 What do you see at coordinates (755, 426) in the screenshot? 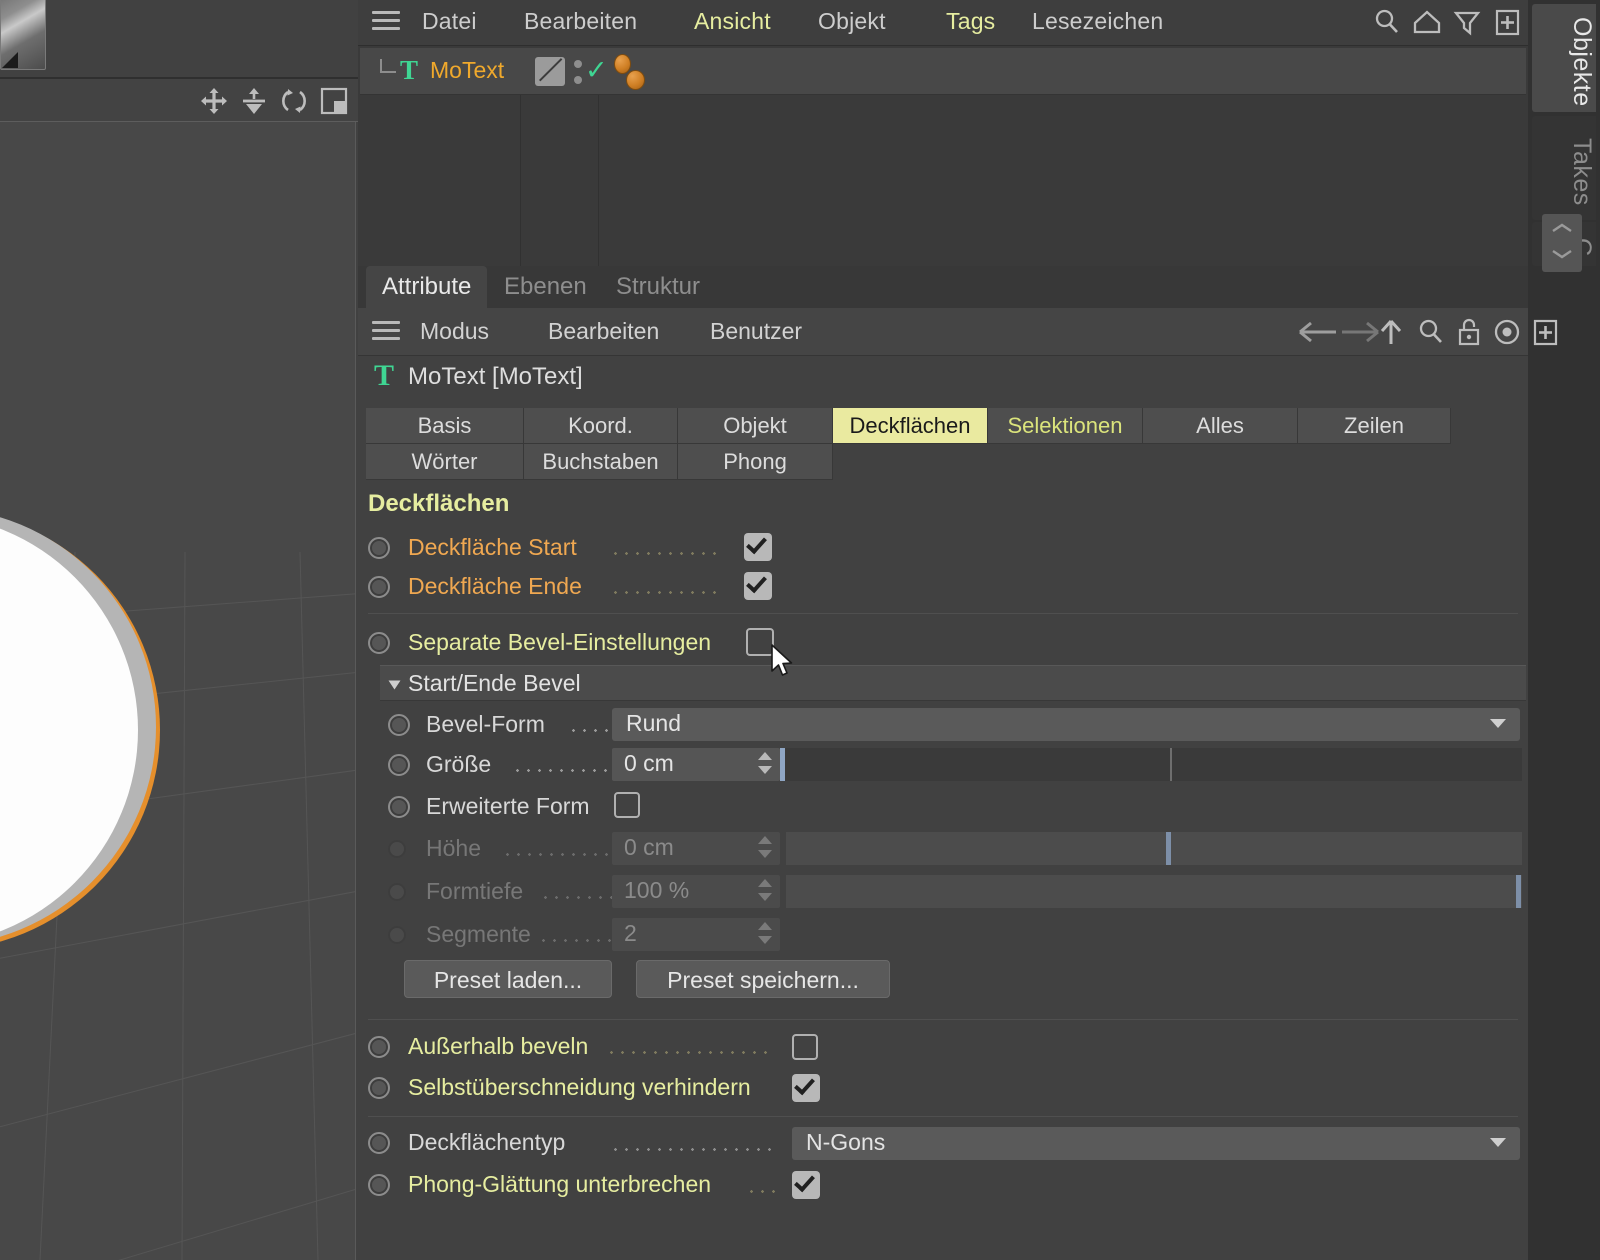
I see `tab-objekt: Objekt` at bounding box center [755, 426].